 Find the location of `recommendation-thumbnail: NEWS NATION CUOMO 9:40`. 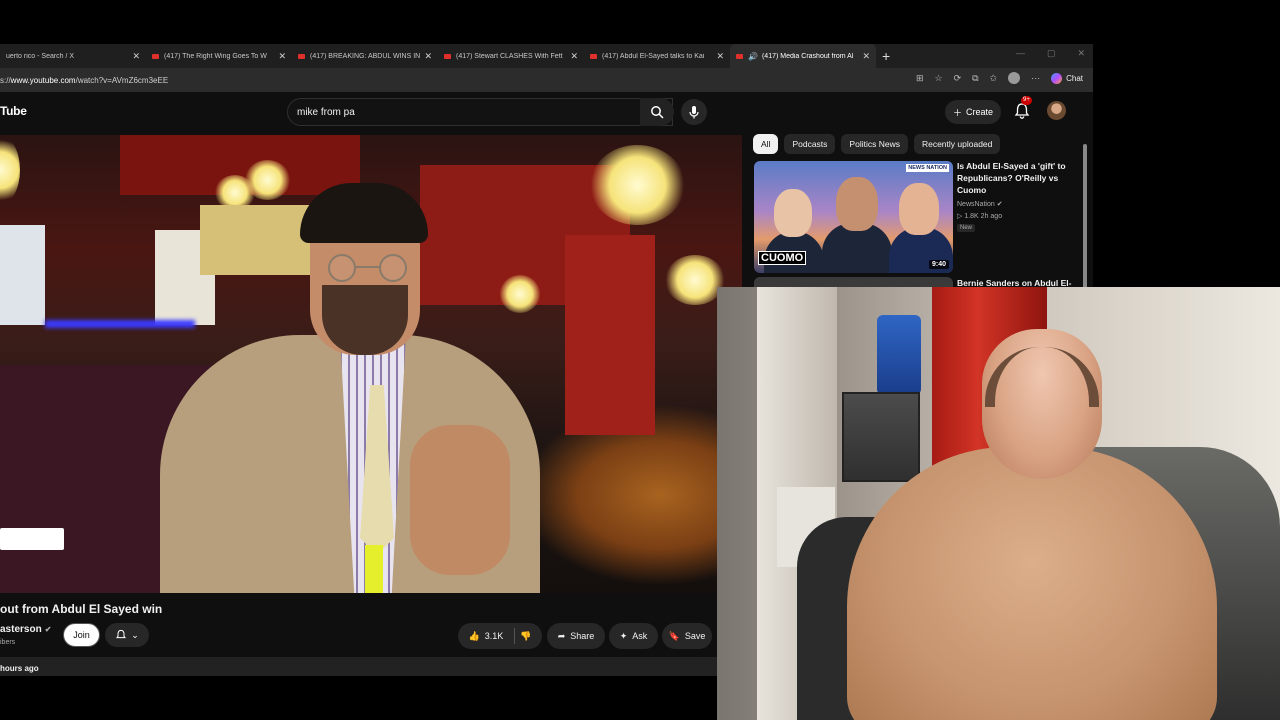

recommendation-thumbnail: NEWS NATION CUOMO 9:40 is located at coordinates (853, 217).